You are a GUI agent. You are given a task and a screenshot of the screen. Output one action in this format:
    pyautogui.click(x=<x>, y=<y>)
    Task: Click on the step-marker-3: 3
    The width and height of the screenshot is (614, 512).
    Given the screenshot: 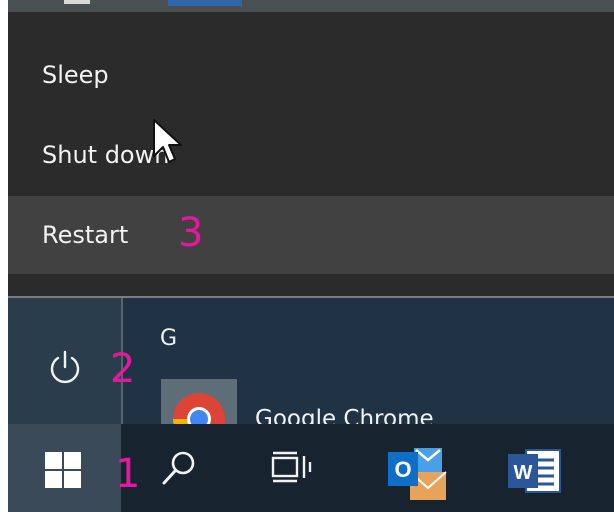 What is the action you would take?
    pyautogui.click(x=191, y=233)
    